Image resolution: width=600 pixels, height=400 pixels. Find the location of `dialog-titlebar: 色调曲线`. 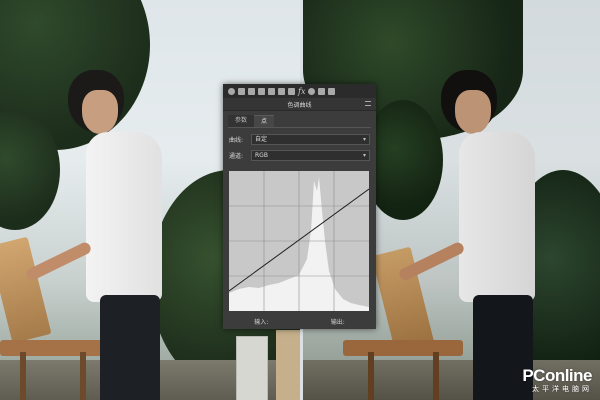

dialog-titlebar: 色调曲线 is located at coordinates (299, 104).